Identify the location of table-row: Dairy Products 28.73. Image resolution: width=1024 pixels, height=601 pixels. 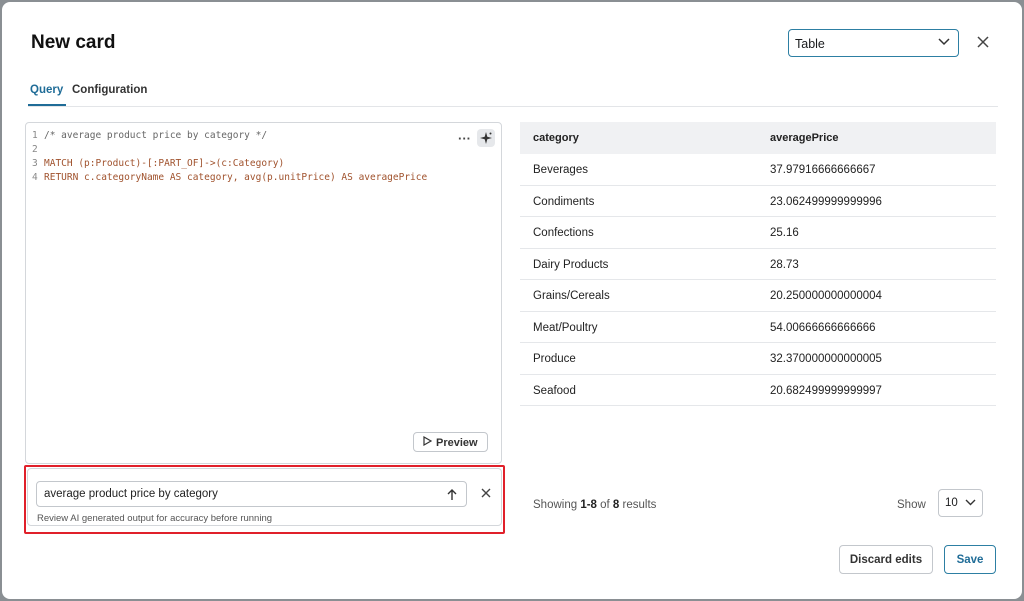
(758, 264).